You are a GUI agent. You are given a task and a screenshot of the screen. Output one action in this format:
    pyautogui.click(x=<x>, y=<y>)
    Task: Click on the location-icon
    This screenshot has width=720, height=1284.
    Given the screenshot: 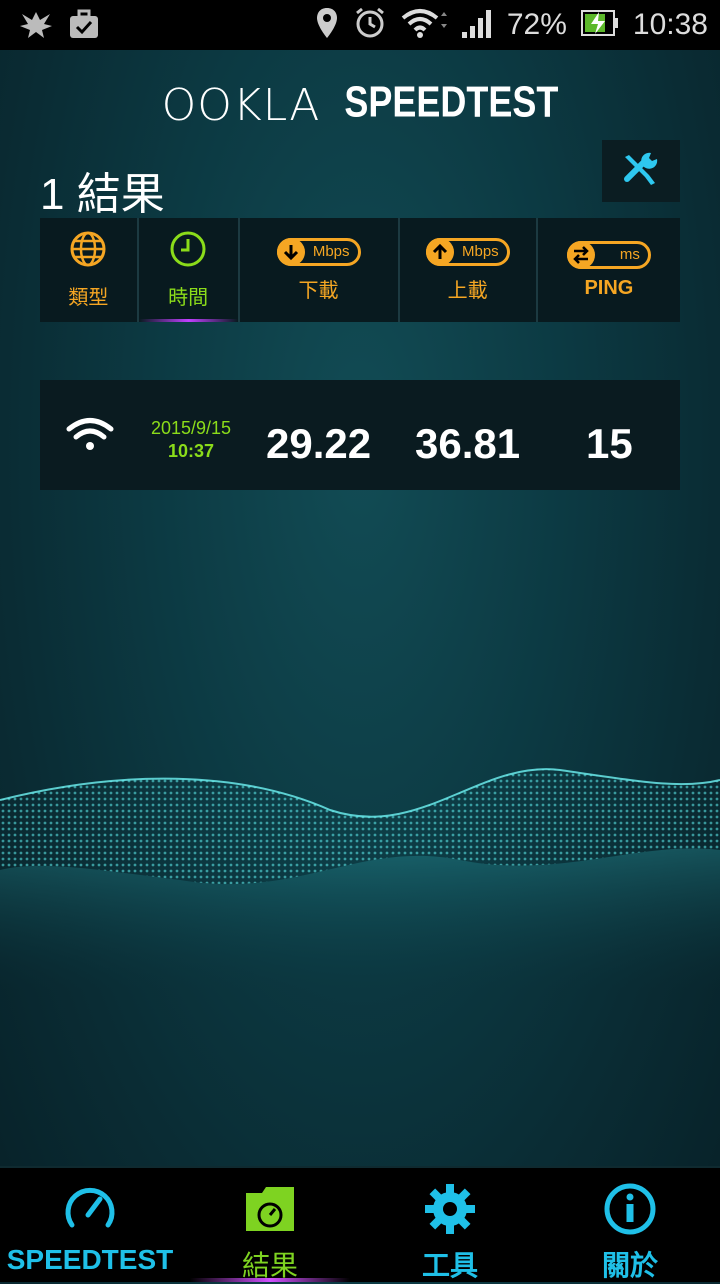 What is the action you would take?
    pyautogui.click(x=327, y=25)
    